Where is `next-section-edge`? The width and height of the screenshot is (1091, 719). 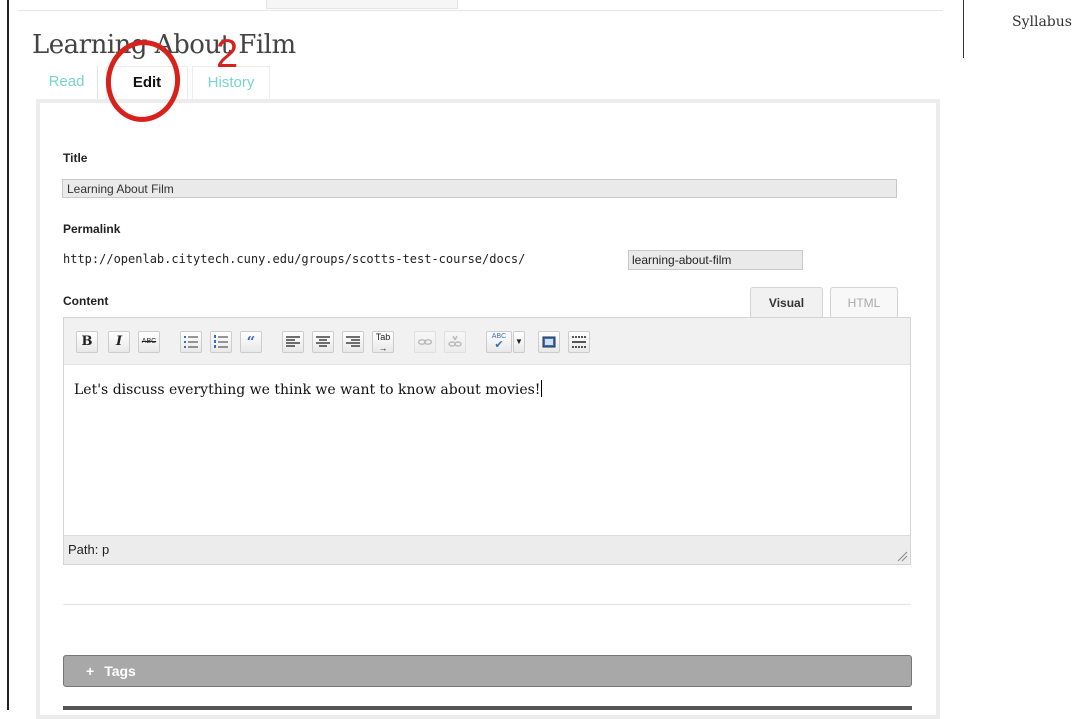
next-section-edge is located at coordinates (487, 708).